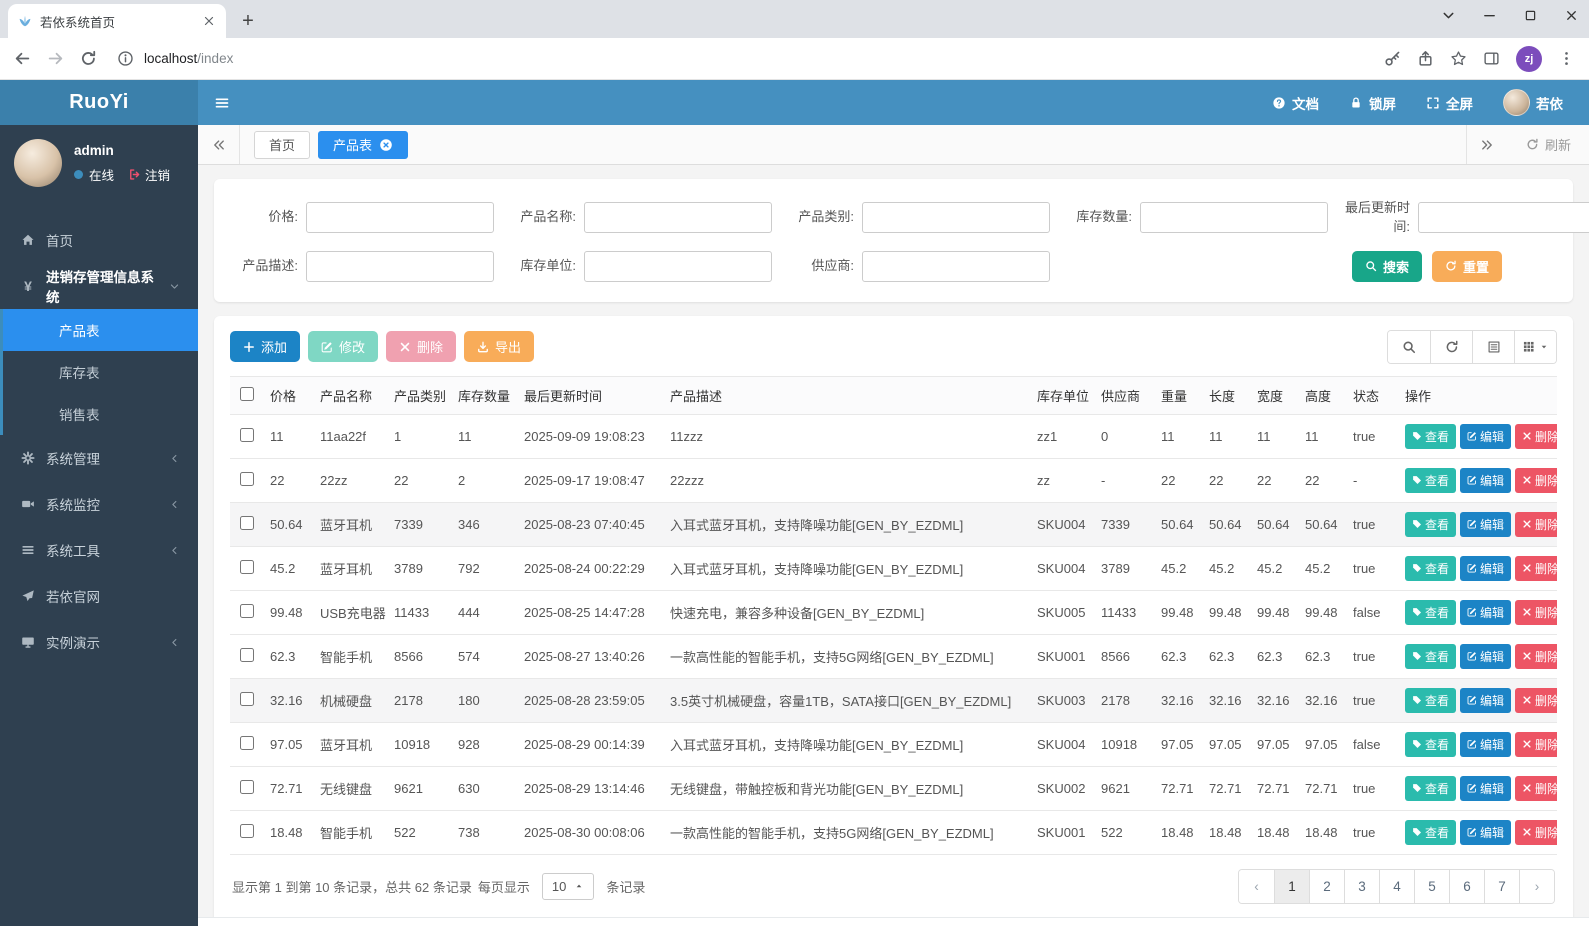  What do you see at coordinates (351, 395) in the screenshot?
I see `column-header-name: 产品名称` at bounding box center [351, 395].